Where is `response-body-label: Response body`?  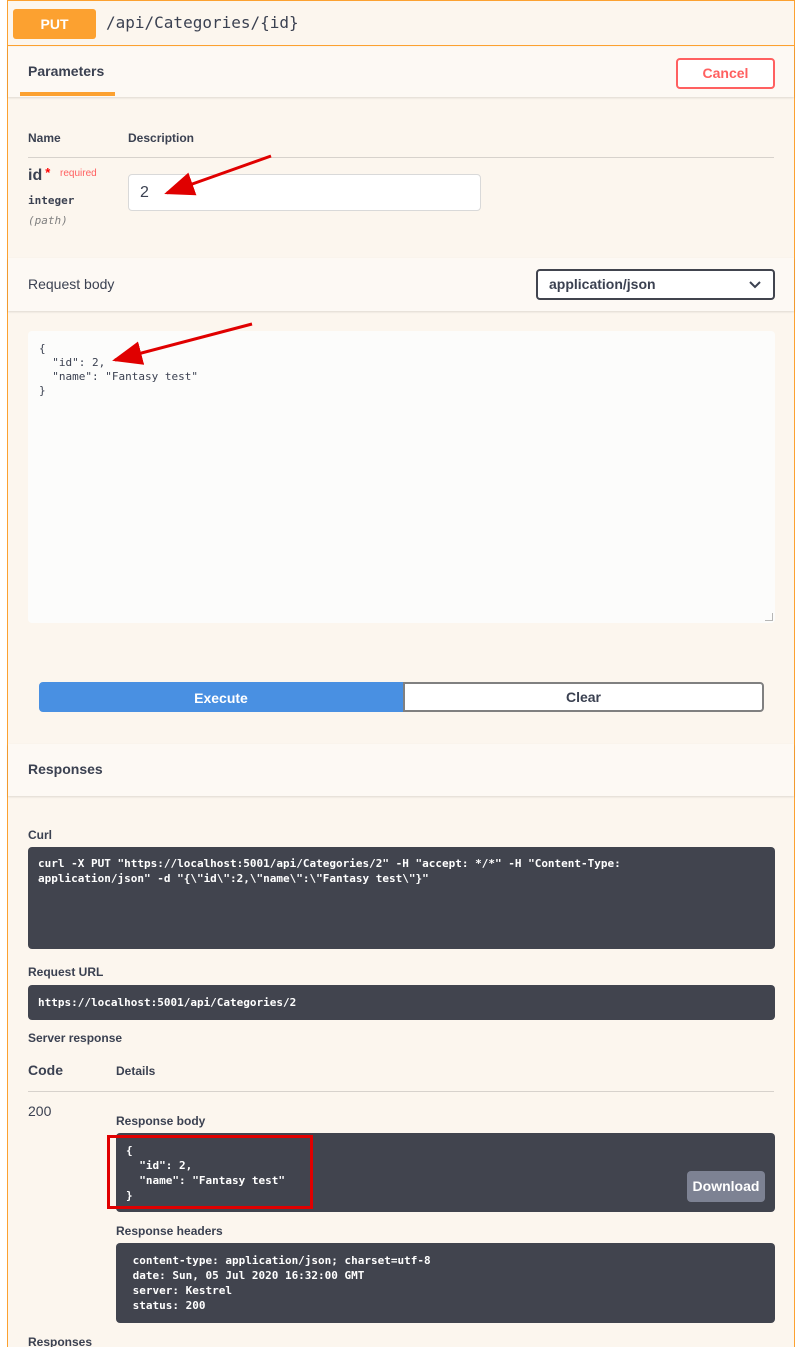 response-body-label: Response body is located at coordinates (161, 1121).